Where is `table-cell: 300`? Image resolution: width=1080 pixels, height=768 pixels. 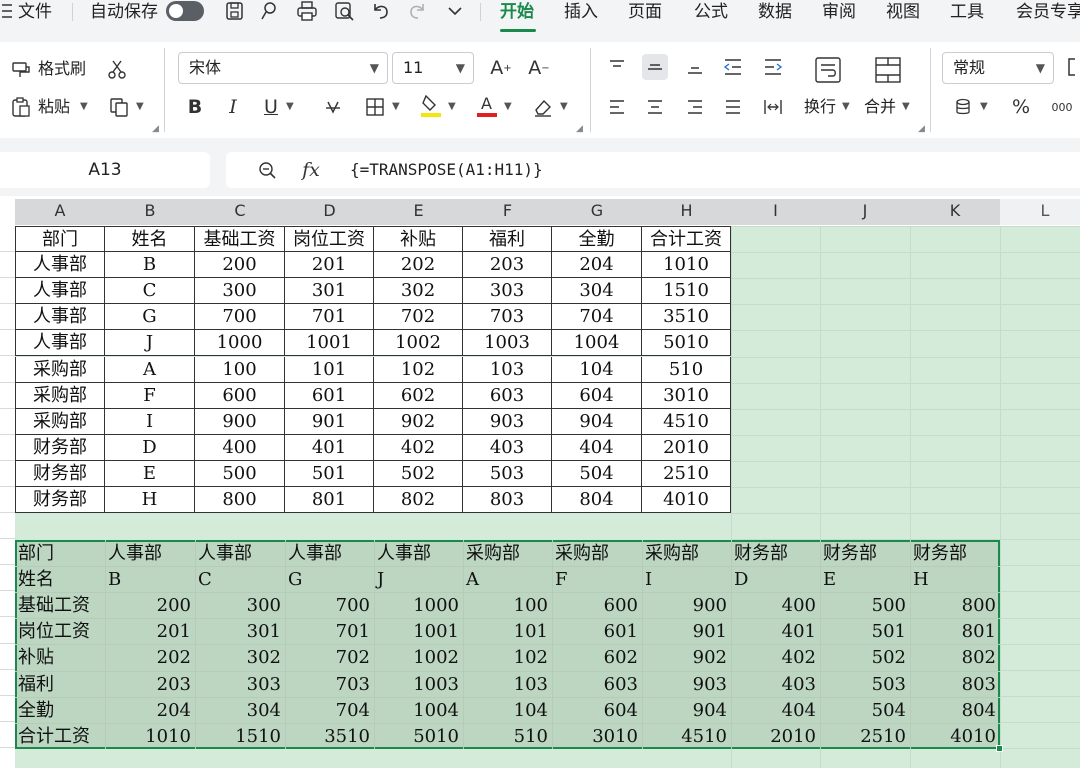
table-cell: 300 is located at coordinates (240, 291).